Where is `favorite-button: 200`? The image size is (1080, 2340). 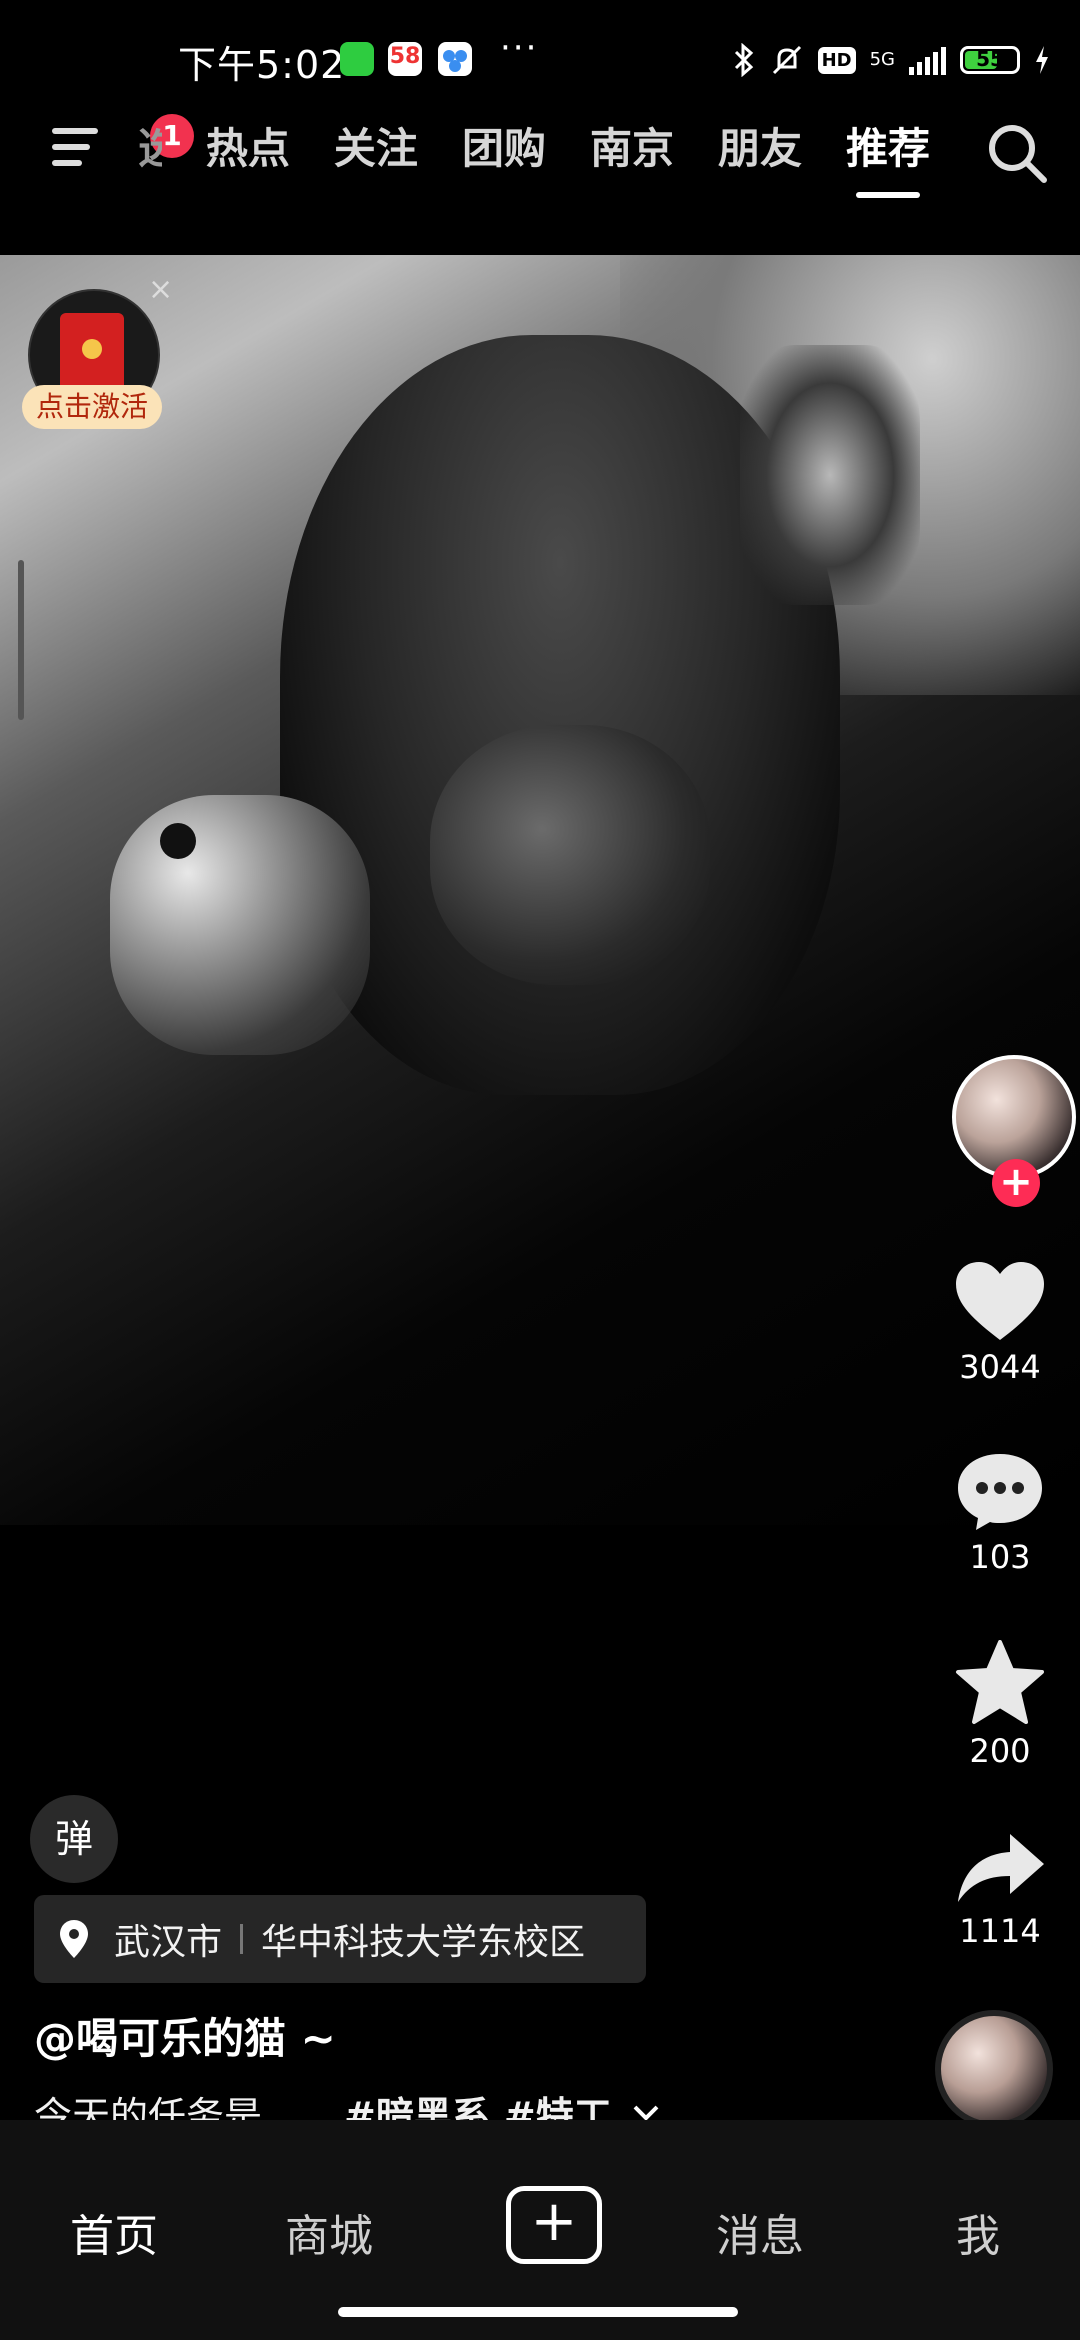 favorite-button: 200 is located at coordinates (1000, 1705).